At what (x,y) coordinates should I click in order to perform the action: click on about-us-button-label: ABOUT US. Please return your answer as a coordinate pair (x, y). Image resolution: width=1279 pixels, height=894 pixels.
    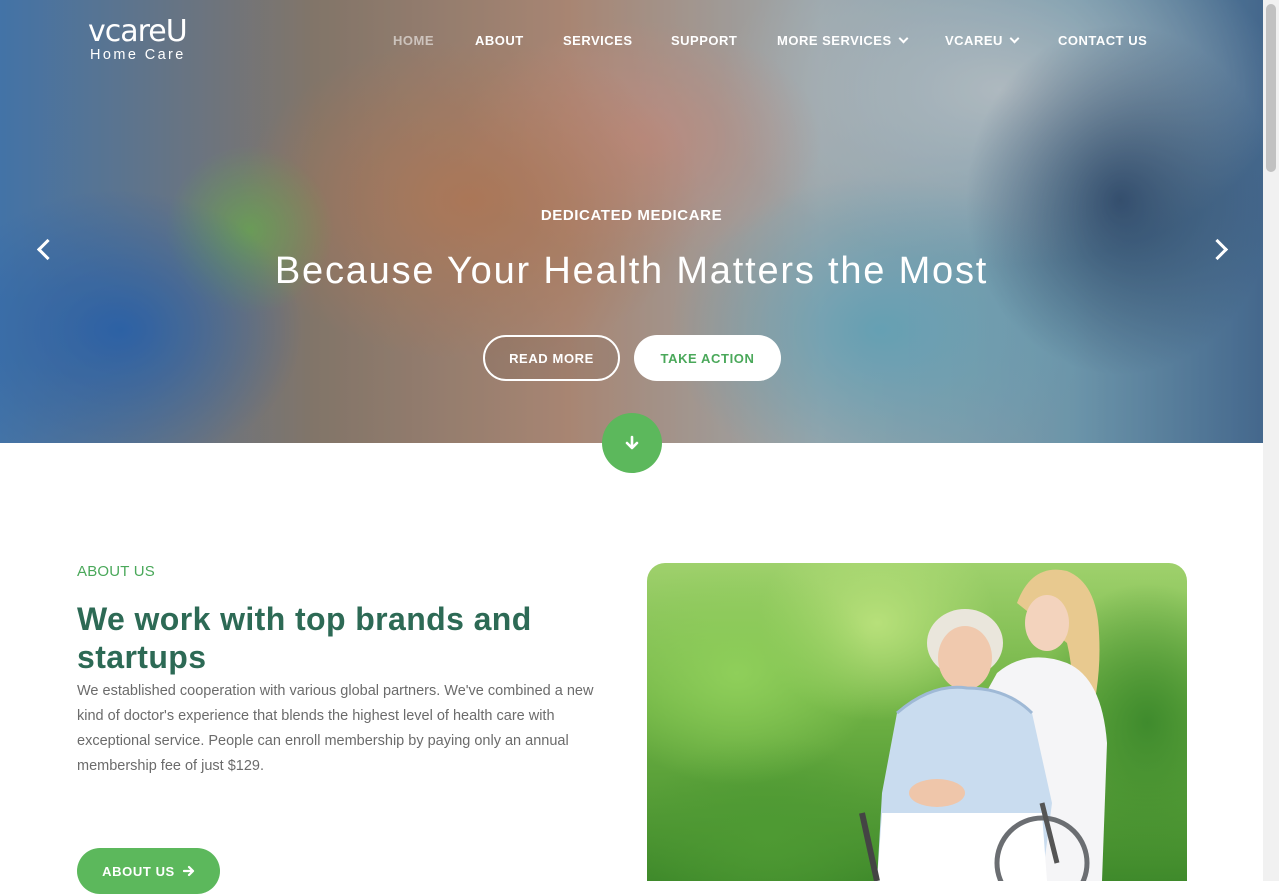
    Looking at the image, I should click on (138, 871).